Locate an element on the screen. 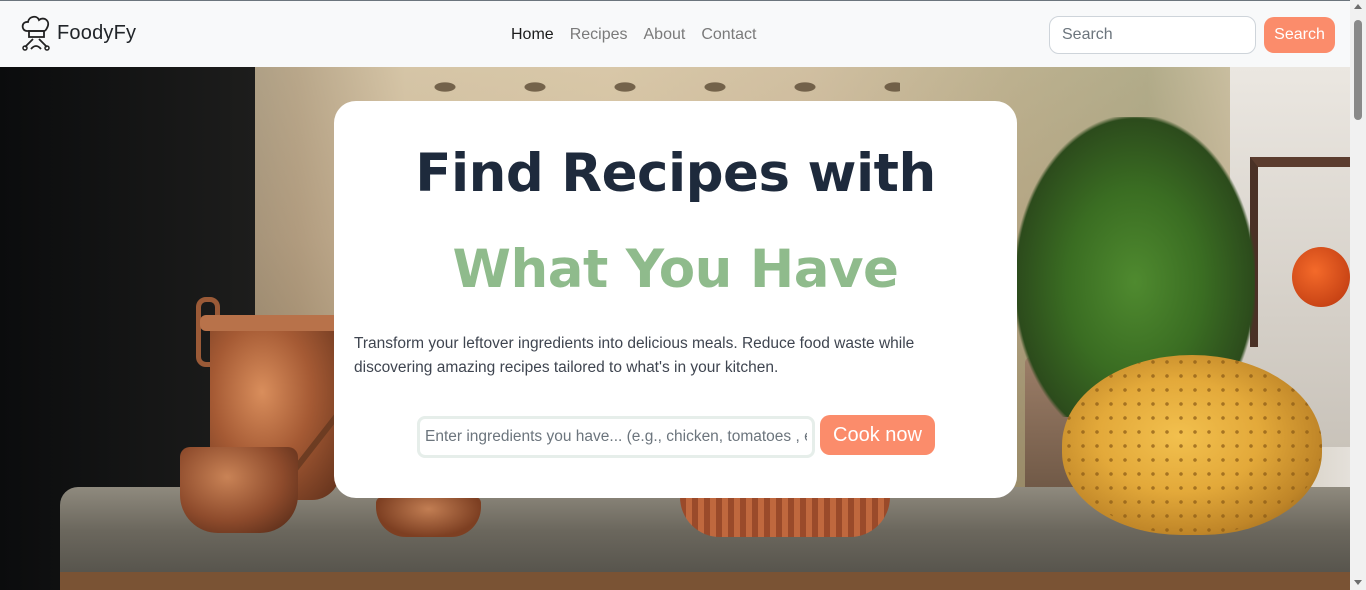 The width and height of the screenshot is (1366, 590). hero-title: Find Recipes with is located at coordinates (675, 173).